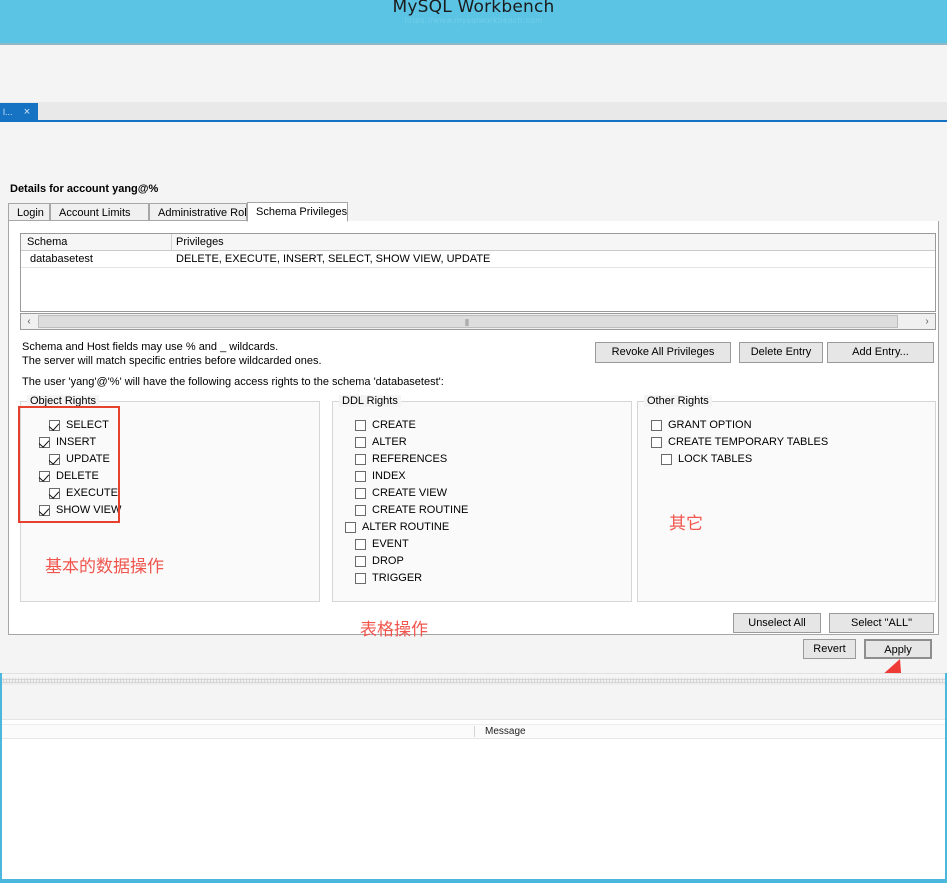  What do you see at coordinates (47, 242) in the screenshot?
I see `column-header-schema: Schema` at bounding box center [47, 242].